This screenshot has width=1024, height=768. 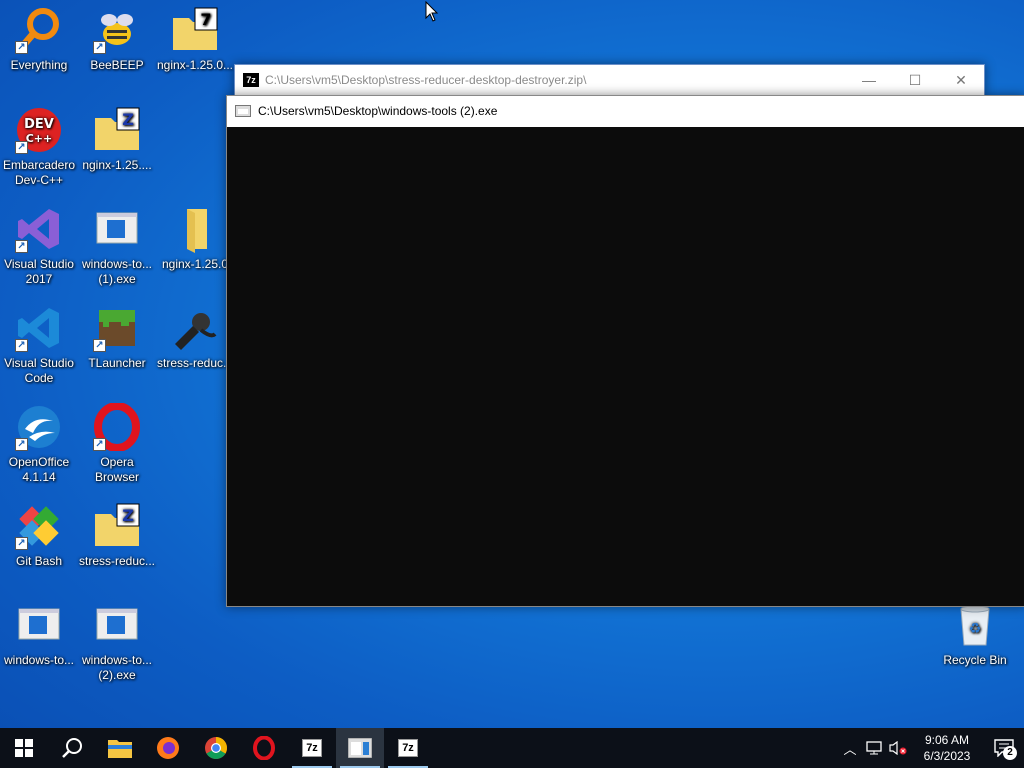 I want to click on close-button: ✕, so click(x=961, y=80).